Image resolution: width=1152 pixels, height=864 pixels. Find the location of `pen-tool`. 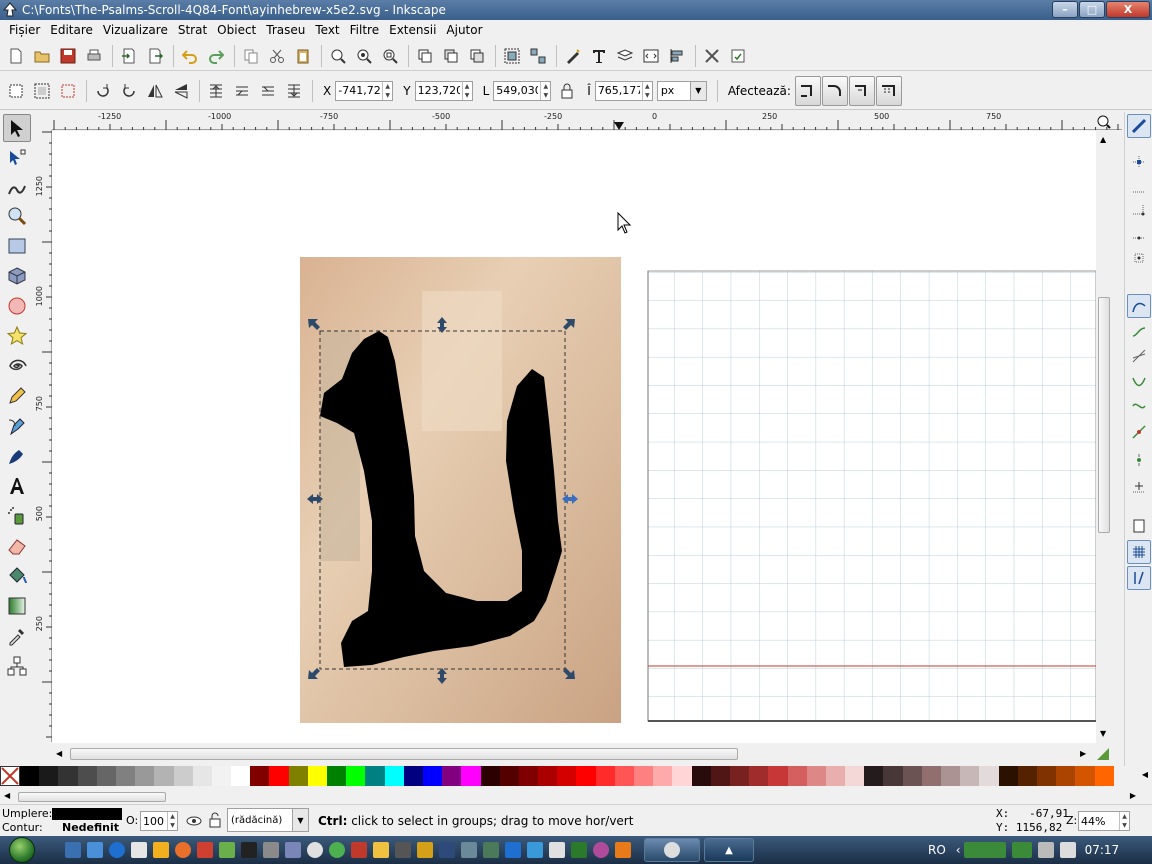

pen-tool is located at coordinates (17, 426).